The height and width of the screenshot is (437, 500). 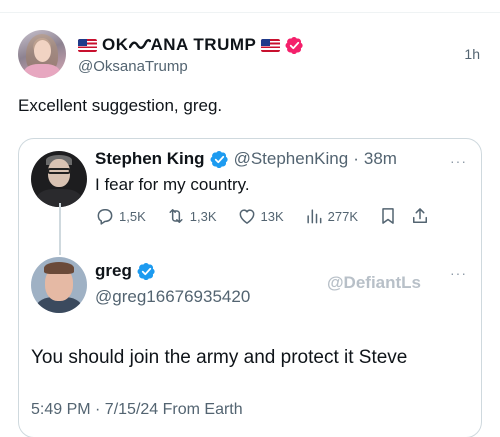 I want to click on reply-author-handle: @greg16676935420, so click(x=172, y=297).